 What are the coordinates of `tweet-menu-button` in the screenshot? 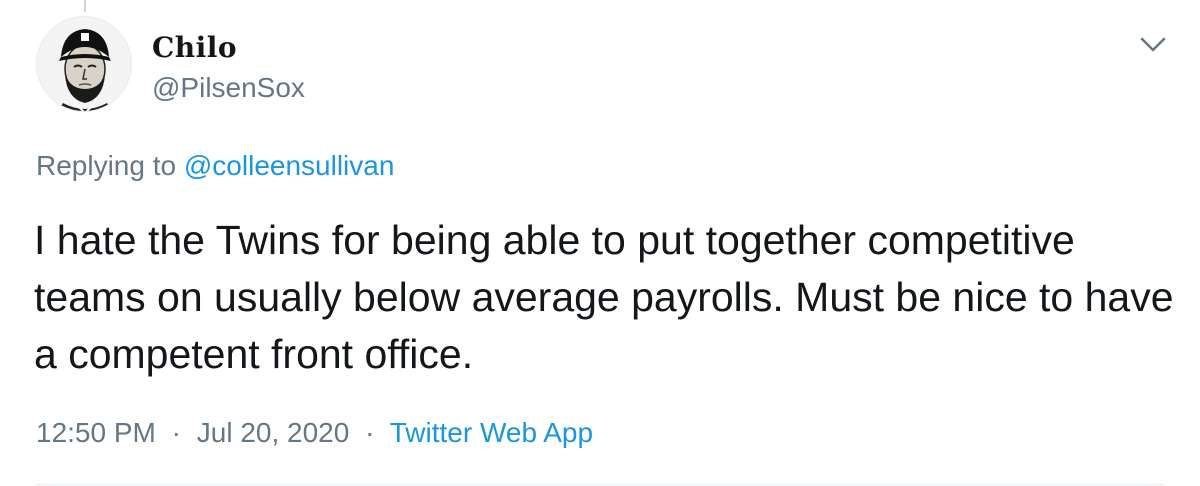 It's located at (1153, 45).